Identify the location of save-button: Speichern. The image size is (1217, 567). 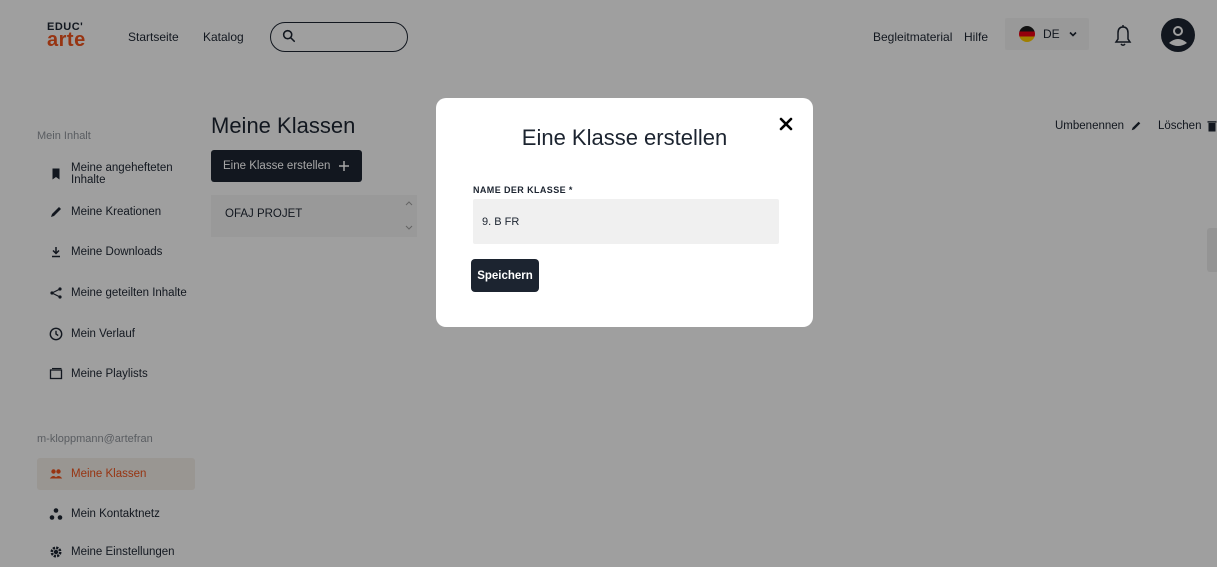
(505, 275).